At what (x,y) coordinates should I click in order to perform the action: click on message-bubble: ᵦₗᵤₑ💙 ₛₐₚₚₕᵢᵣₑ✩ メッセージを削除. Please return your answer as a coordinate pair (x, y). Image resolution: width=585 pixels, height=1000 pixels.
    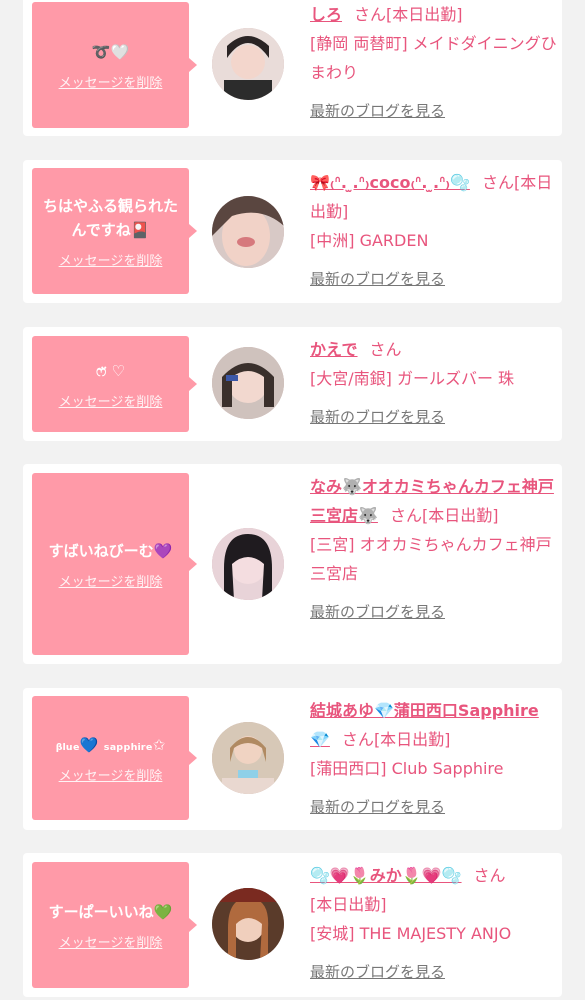
    Looking at the image, I should click on (114, 758).